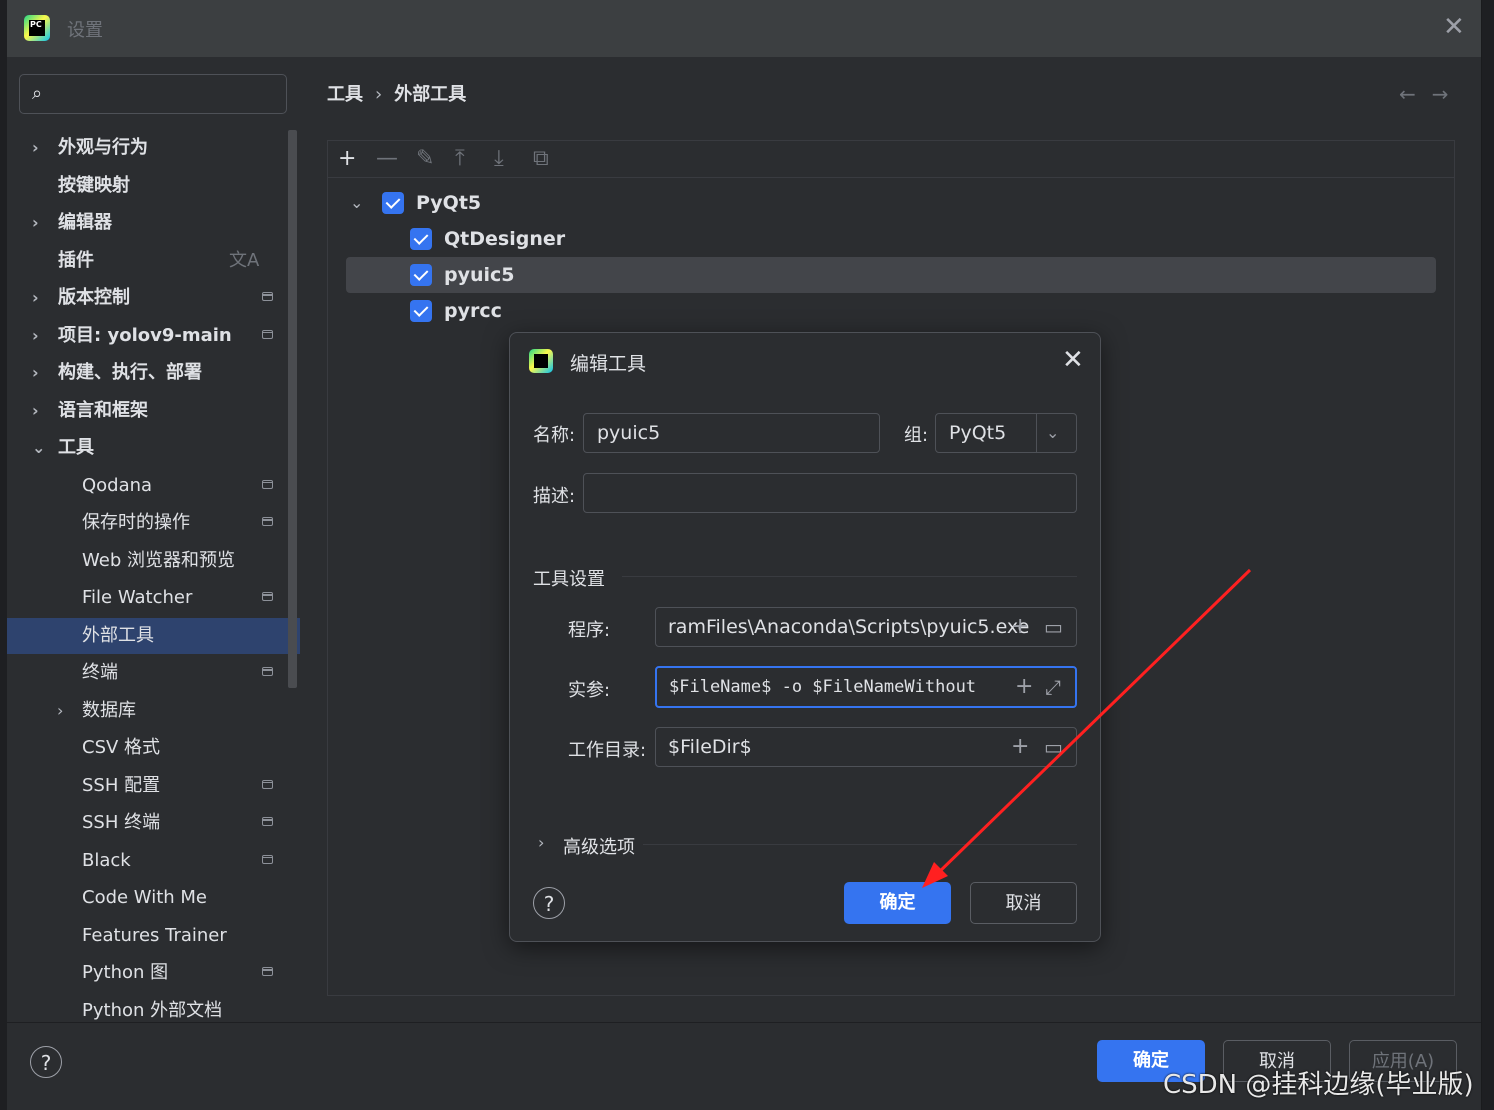  What do you see at coordinates (1006, 433) in the screenshot?
I see `group-select: PyQt5 ⌄` at bounding box center [1006, 433].